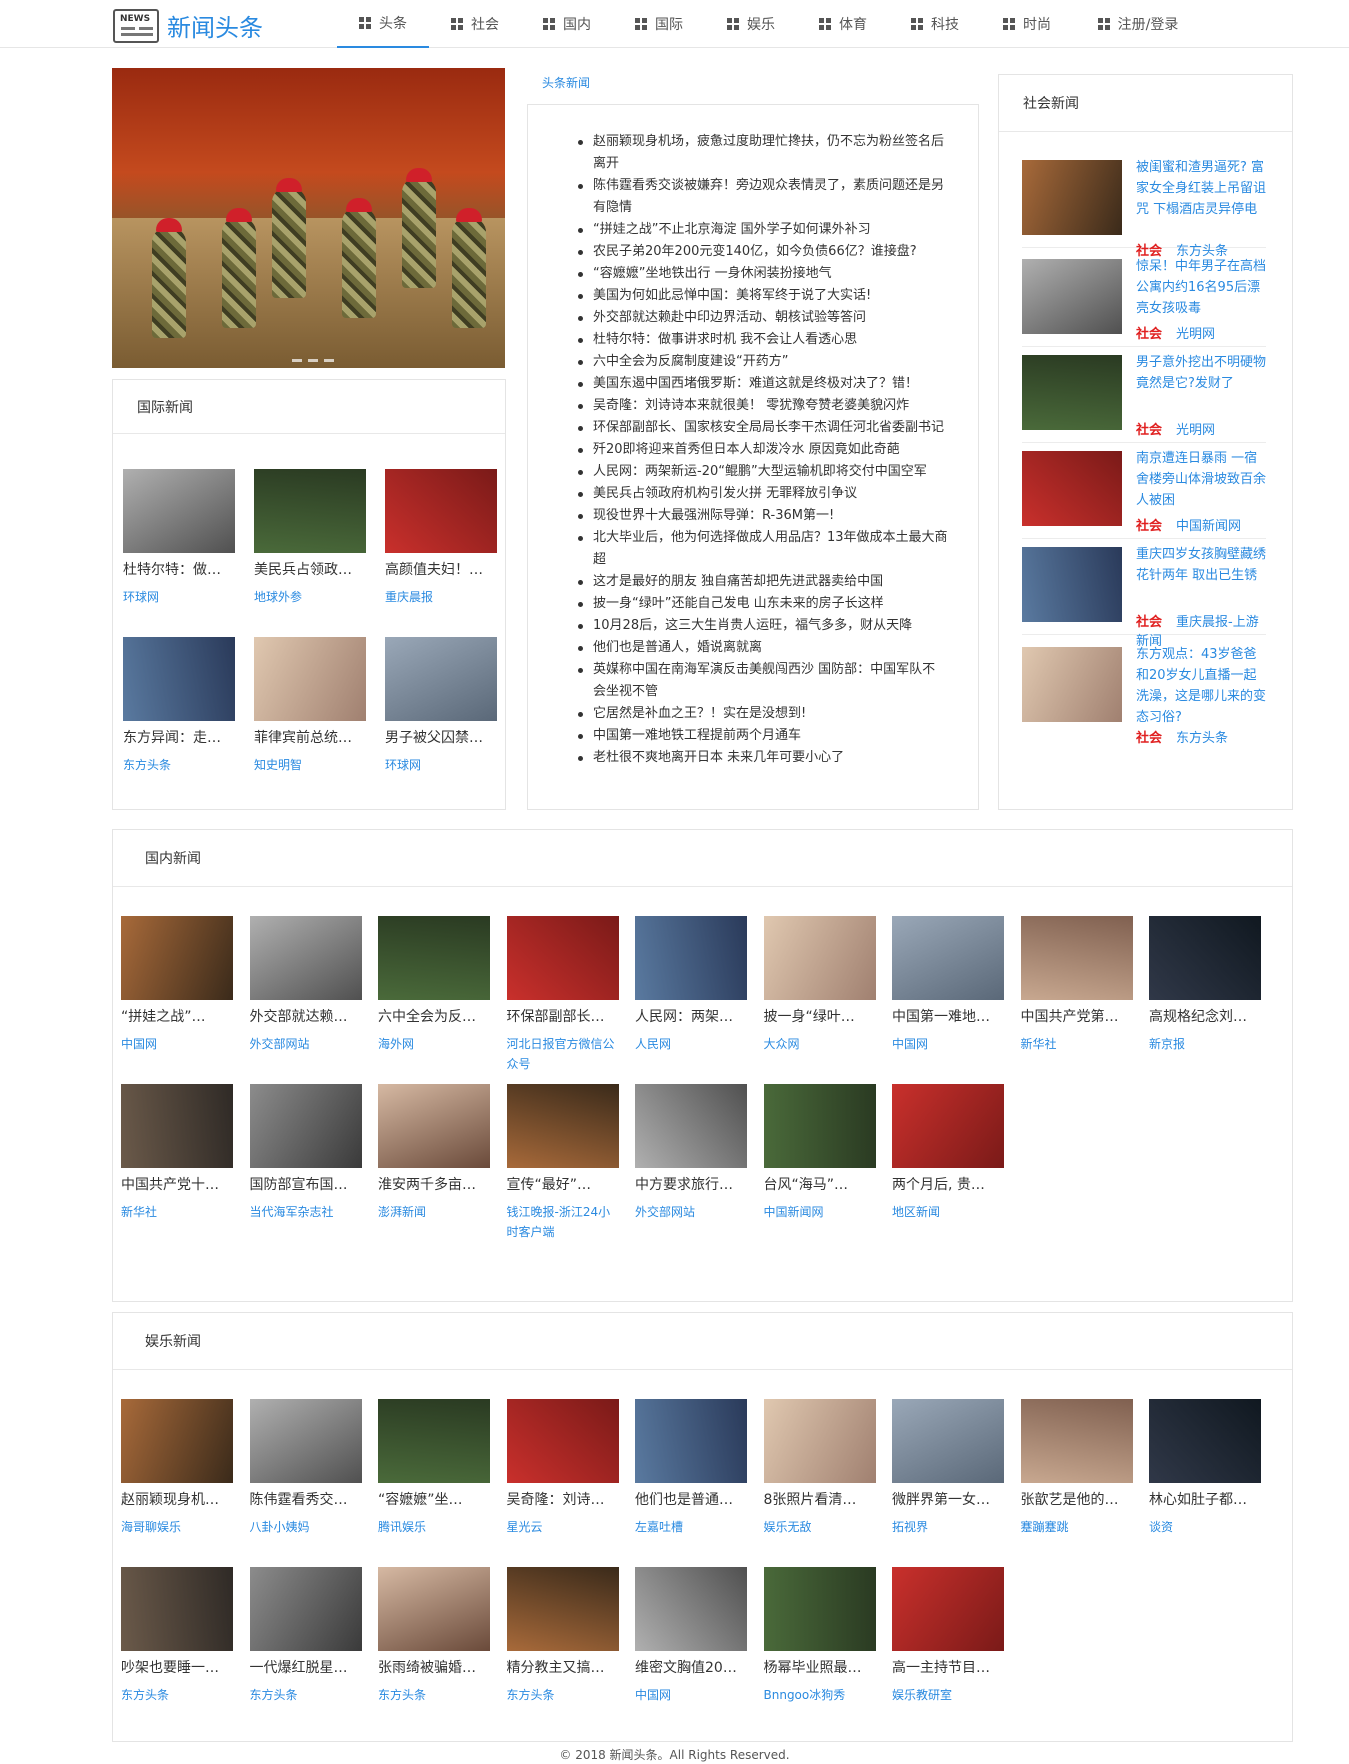 This screenshot has height=1764, width=1349. What do you see at coordinates (306, 1212) in the screenshot?
I see `news-card-source: 当代海军杂志社` at bounding box center [306, 1212].